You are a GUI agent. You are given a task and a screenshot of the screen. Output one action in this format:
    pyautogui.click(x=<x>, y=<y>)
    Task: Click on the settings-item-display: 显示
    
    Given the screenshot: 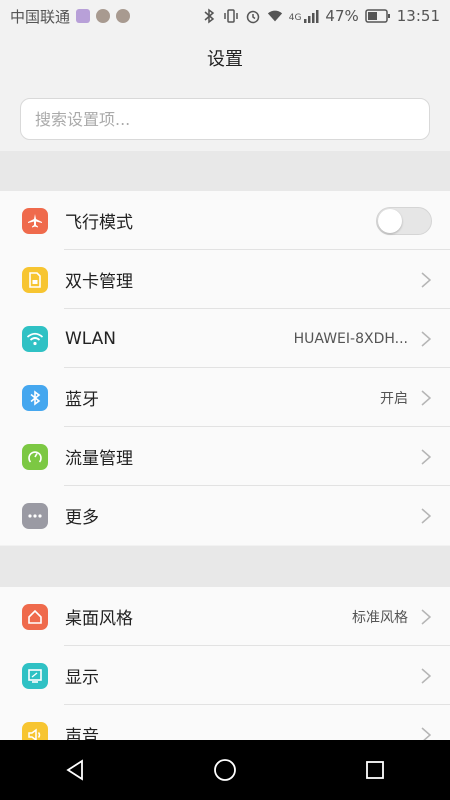 What is the action you would take?
    pyautogui.click(x=225, y=675)
    